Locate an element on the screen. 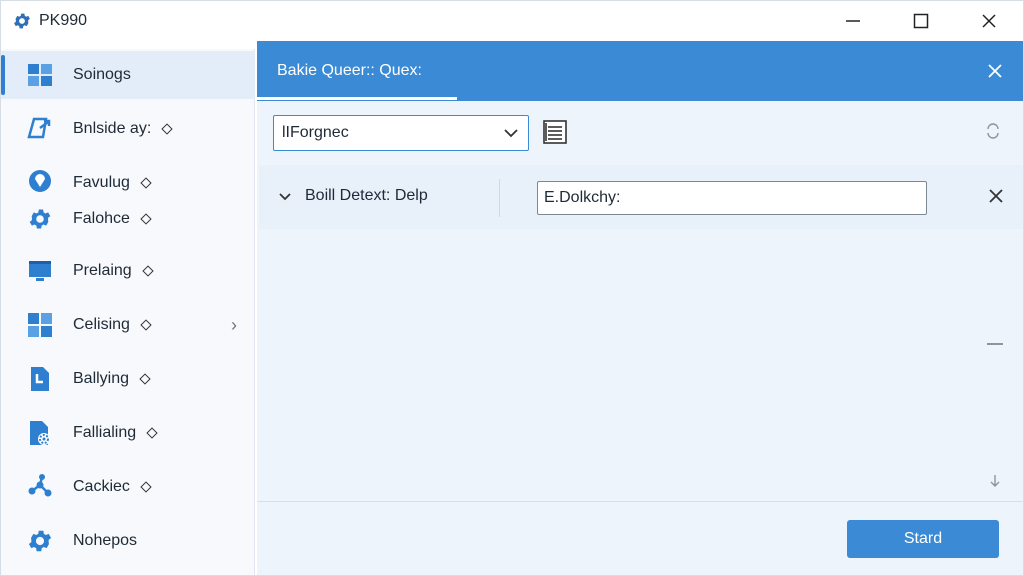  maximize-button is located at coordinates (921, 21).